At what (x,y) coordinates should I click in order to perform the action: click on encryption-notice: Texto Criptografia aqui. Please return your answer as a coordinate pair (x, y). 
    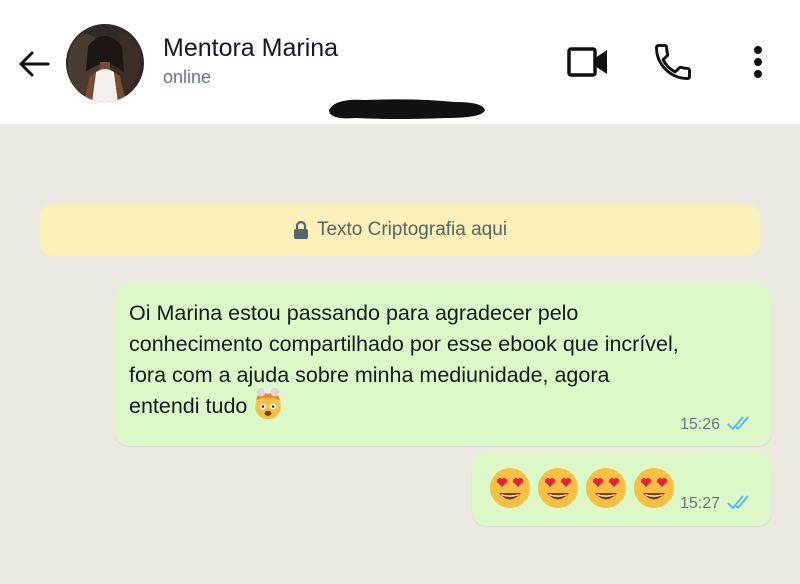
    Looking at the image, I should click on (400, 230).